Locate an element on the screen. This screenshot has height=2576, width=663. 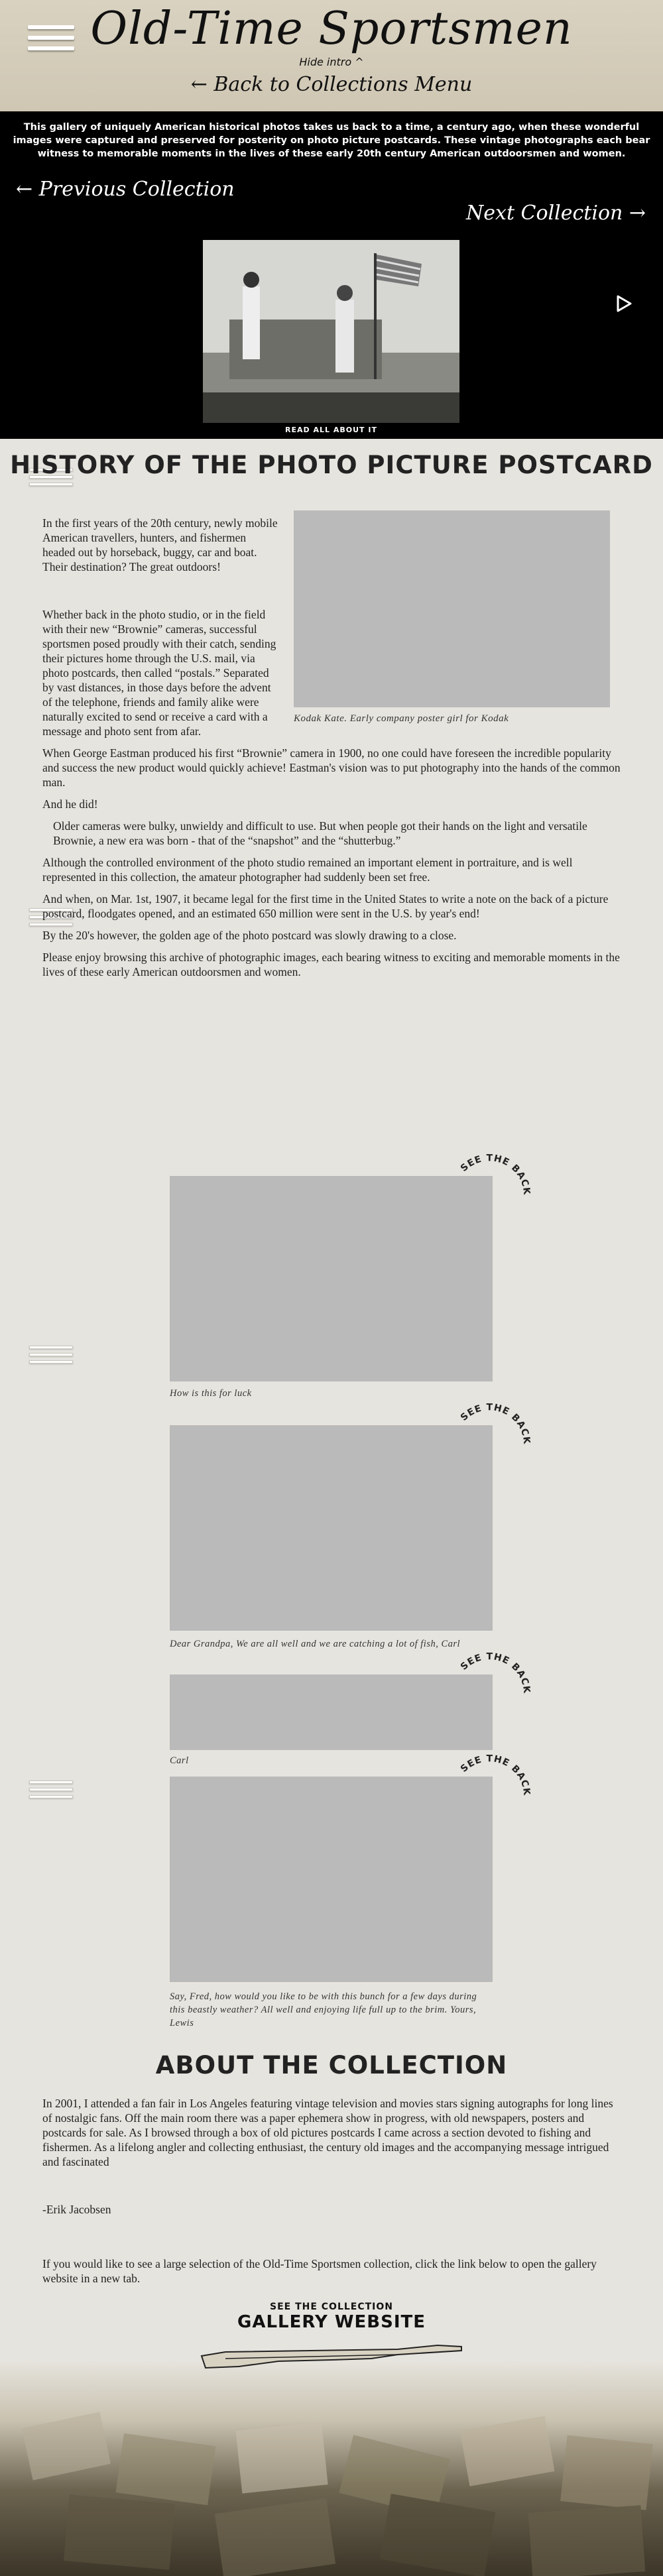
postcard-caption: How is this for luck is located at coordinates (211, 1394).